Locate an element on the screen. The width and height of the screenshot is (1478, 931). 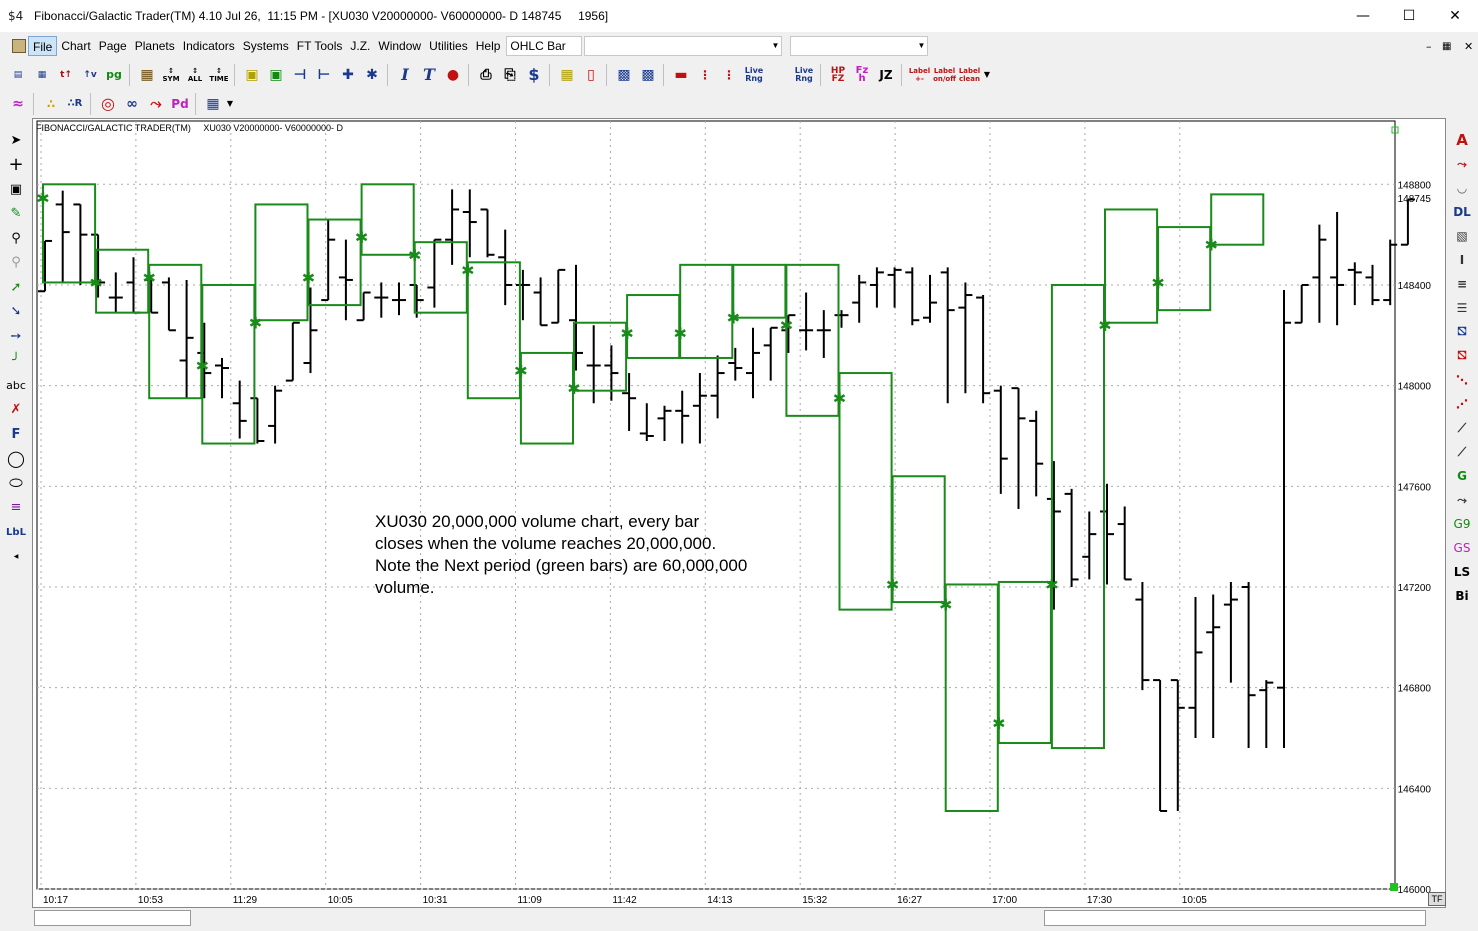
menu-indicators: Indicators is located at coordinates (209, 46).